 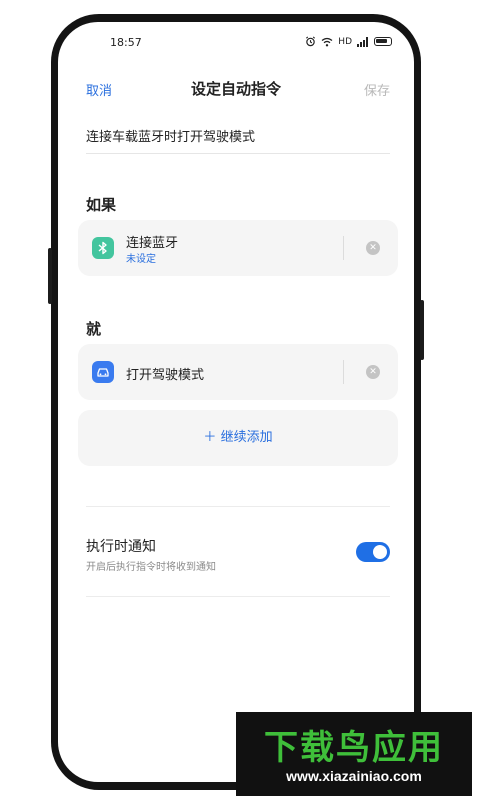 I want to click on remove-condition-icon: ✕, so click(x=373, y=248).